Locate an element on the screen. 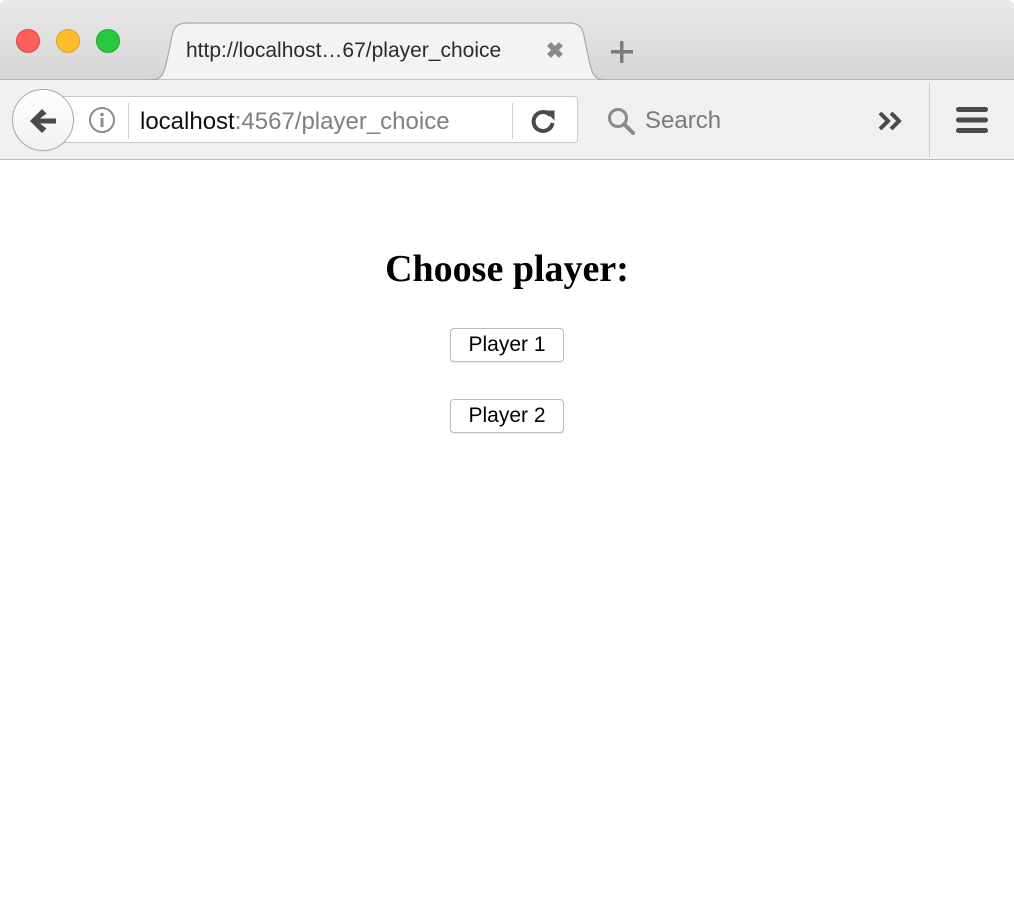  search-icon is located at coordinates (621, 121).